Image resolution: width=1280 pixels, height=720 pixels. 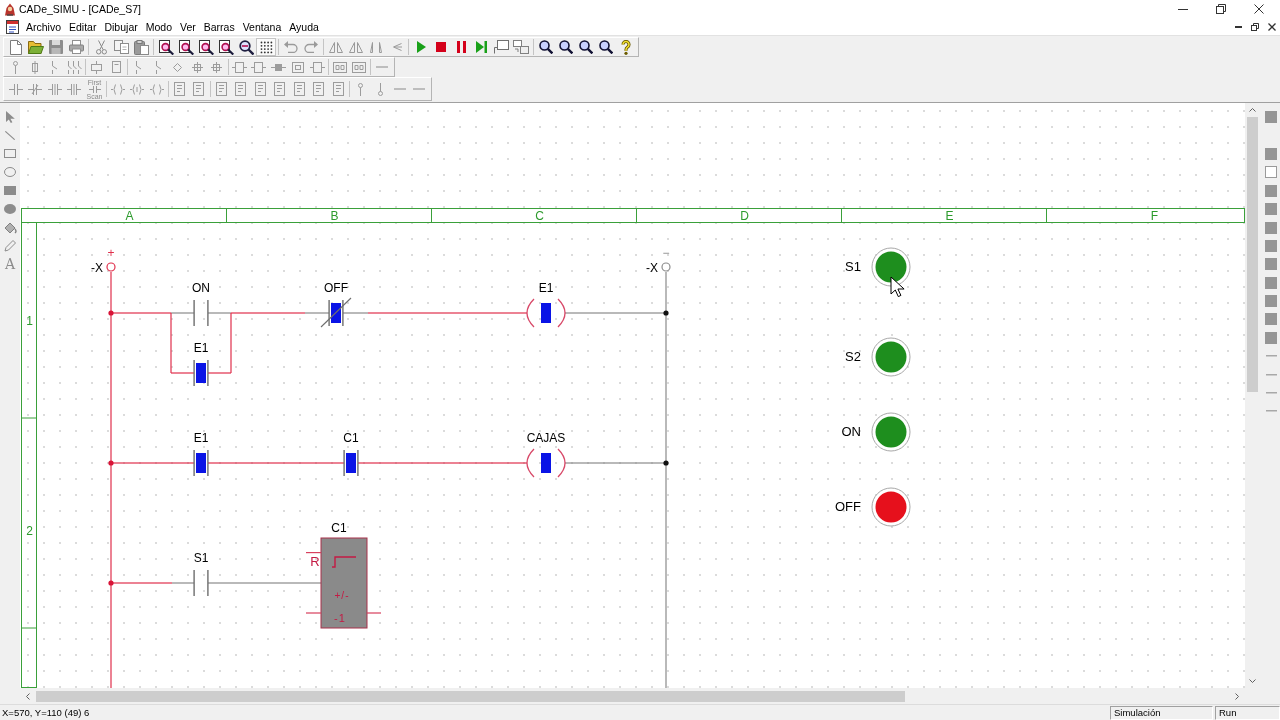 I want to click on fuse-icon, so click(x=35, y=67).